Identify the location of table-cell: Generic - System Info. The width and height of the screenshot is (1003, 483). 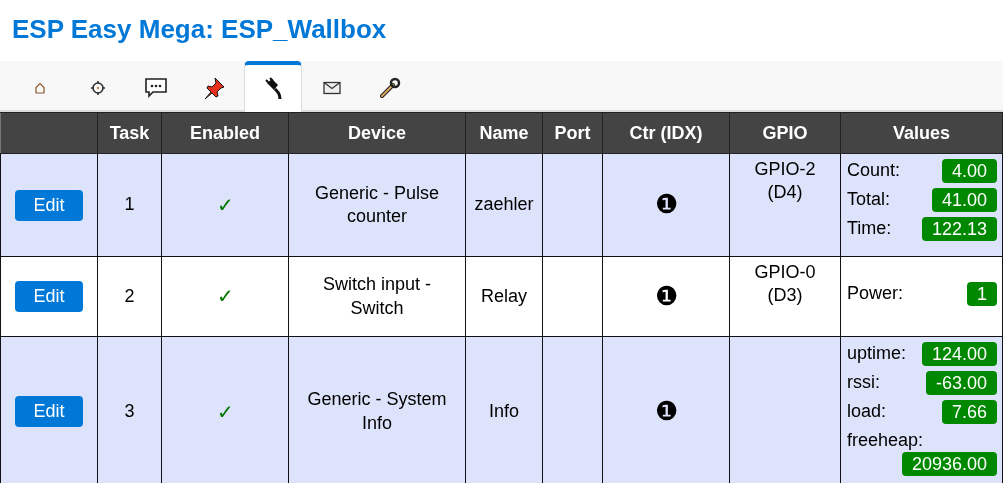
(377, 409).